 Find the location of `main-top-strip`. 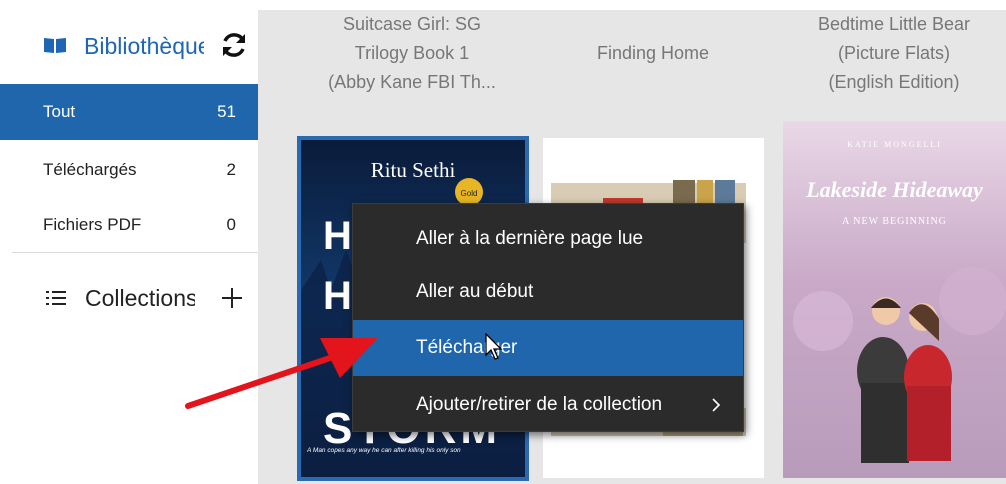

main-top-strip is located at coordinates (632, 5).